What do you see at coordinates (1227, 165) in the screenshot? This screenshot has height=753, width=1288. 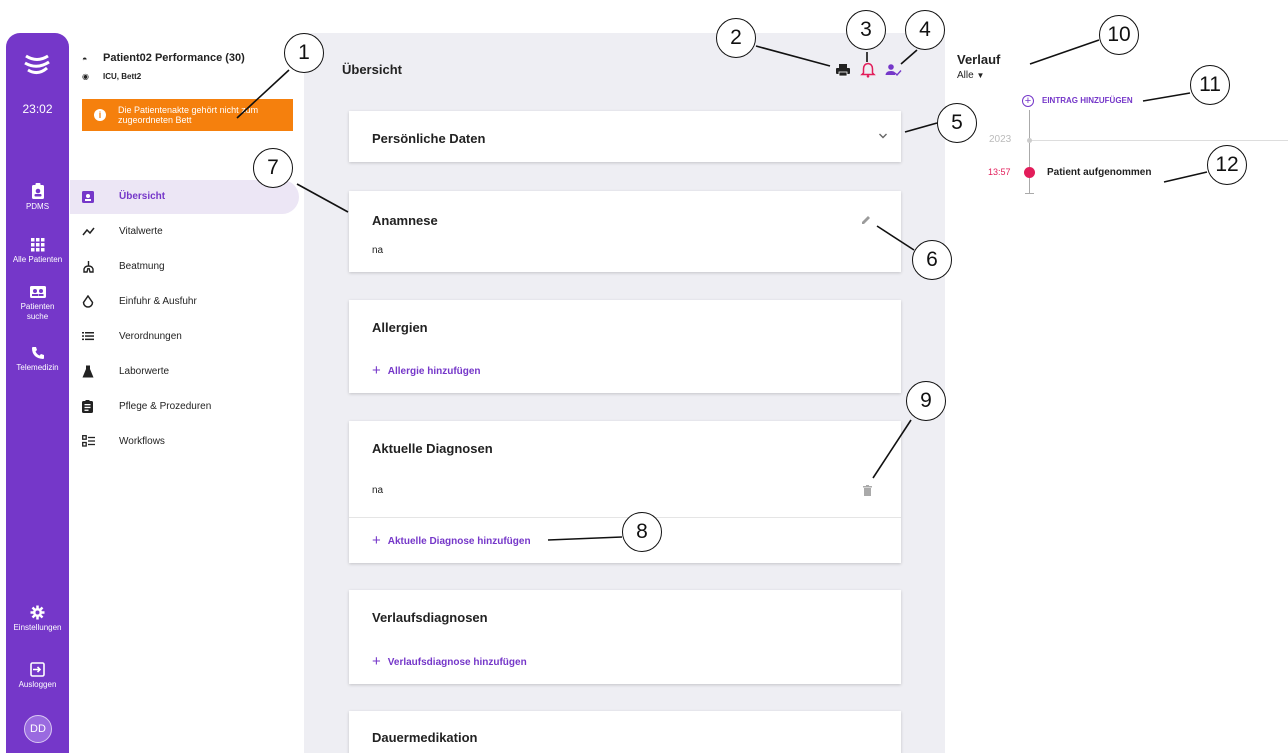 I see `callout-12: 12` at bounding box center [1227, 165].